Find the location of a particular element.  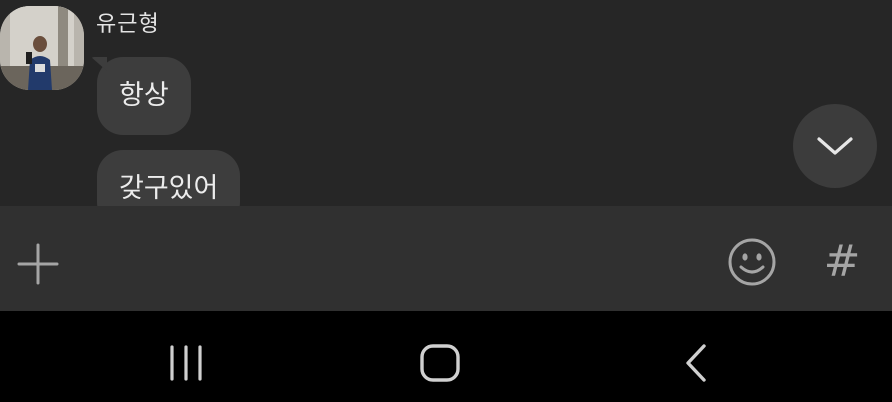

scroll-down-button is located at coordinates (835, 146).